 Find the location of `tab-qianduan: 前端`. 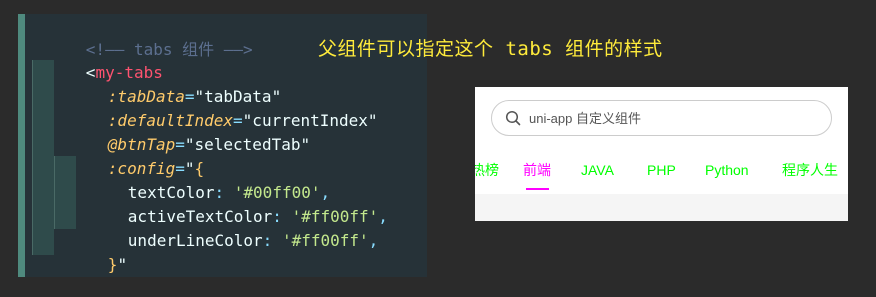

tab-qianduan: 前端 is located at coordinates (537, 170).